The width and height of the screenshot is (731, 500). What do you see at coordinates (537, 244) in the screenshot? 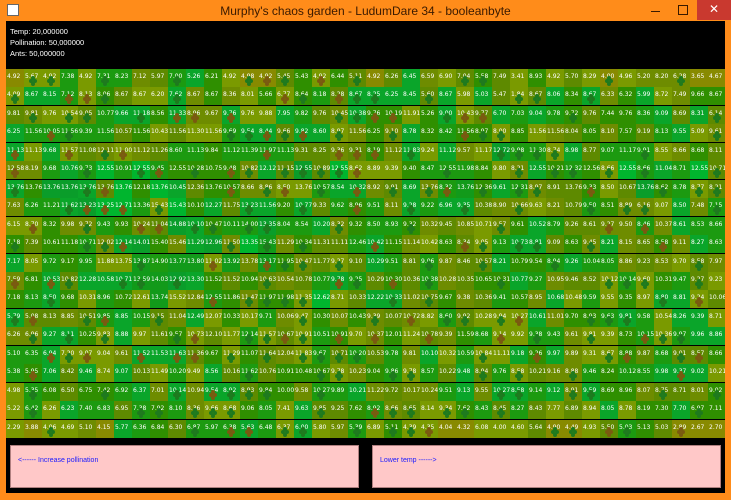
I see `garden-cell: 8.81` at bounding box center [537, 244].